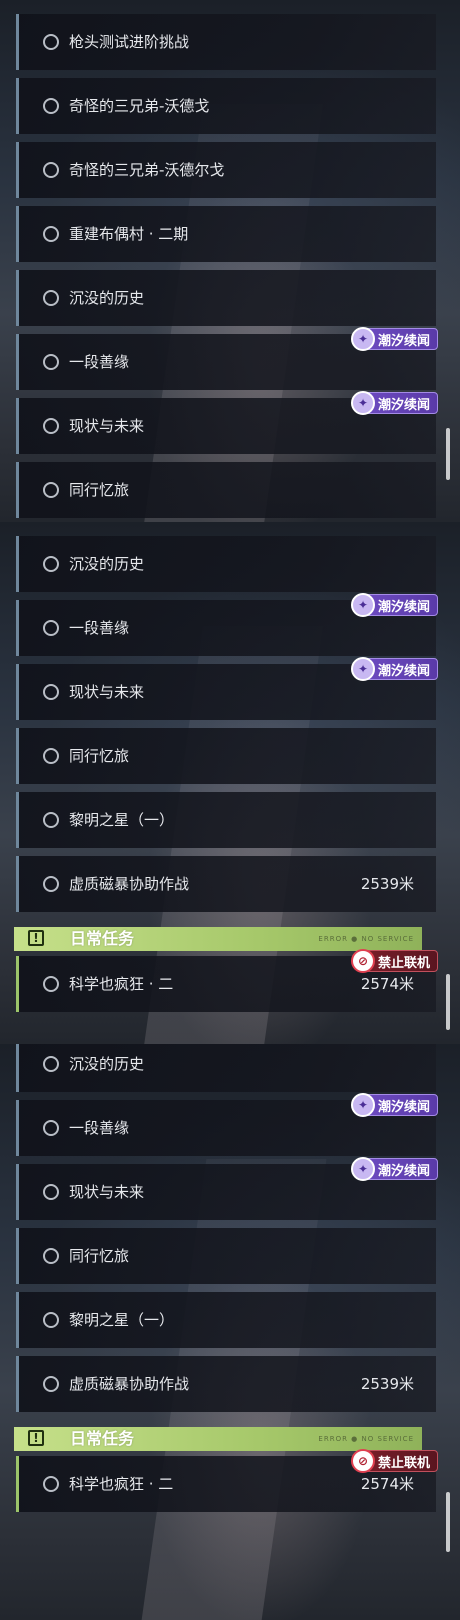  I want to click on quest-name: 重建布偶村 · 二期, so click(129, 234).